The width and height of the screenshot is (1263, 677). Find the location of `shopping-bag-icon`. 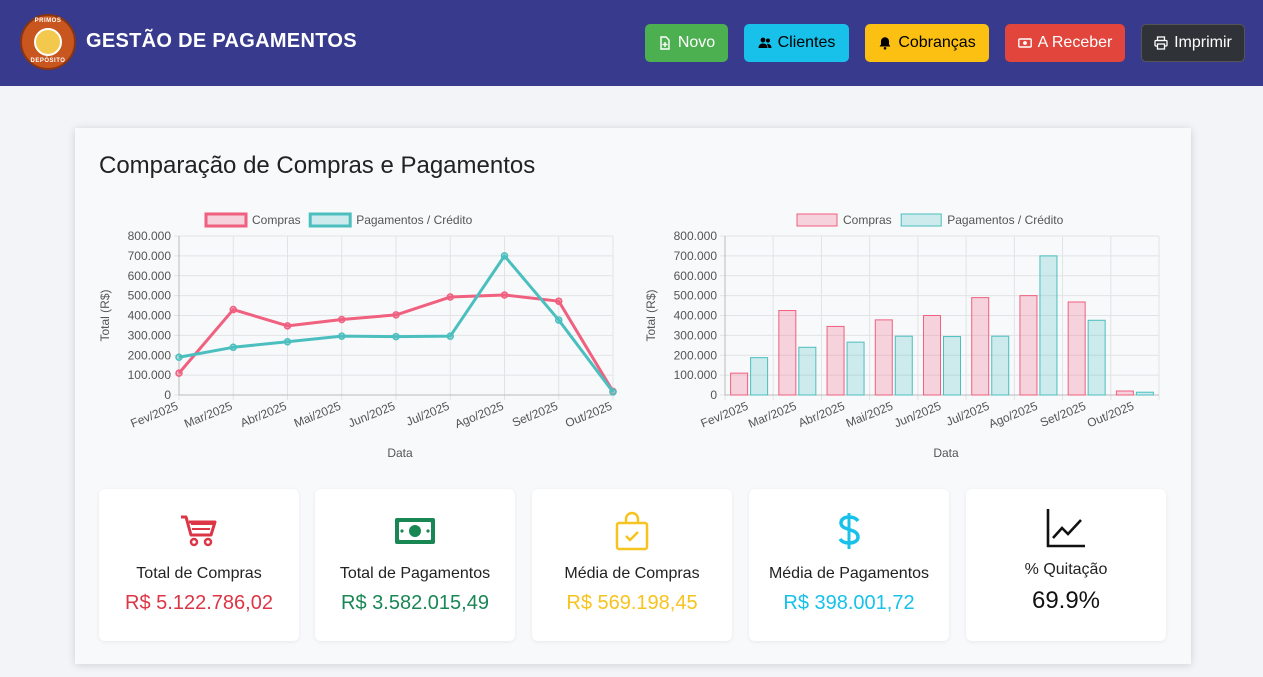

shopping-bag-icon is located at coordinates (632, 531).